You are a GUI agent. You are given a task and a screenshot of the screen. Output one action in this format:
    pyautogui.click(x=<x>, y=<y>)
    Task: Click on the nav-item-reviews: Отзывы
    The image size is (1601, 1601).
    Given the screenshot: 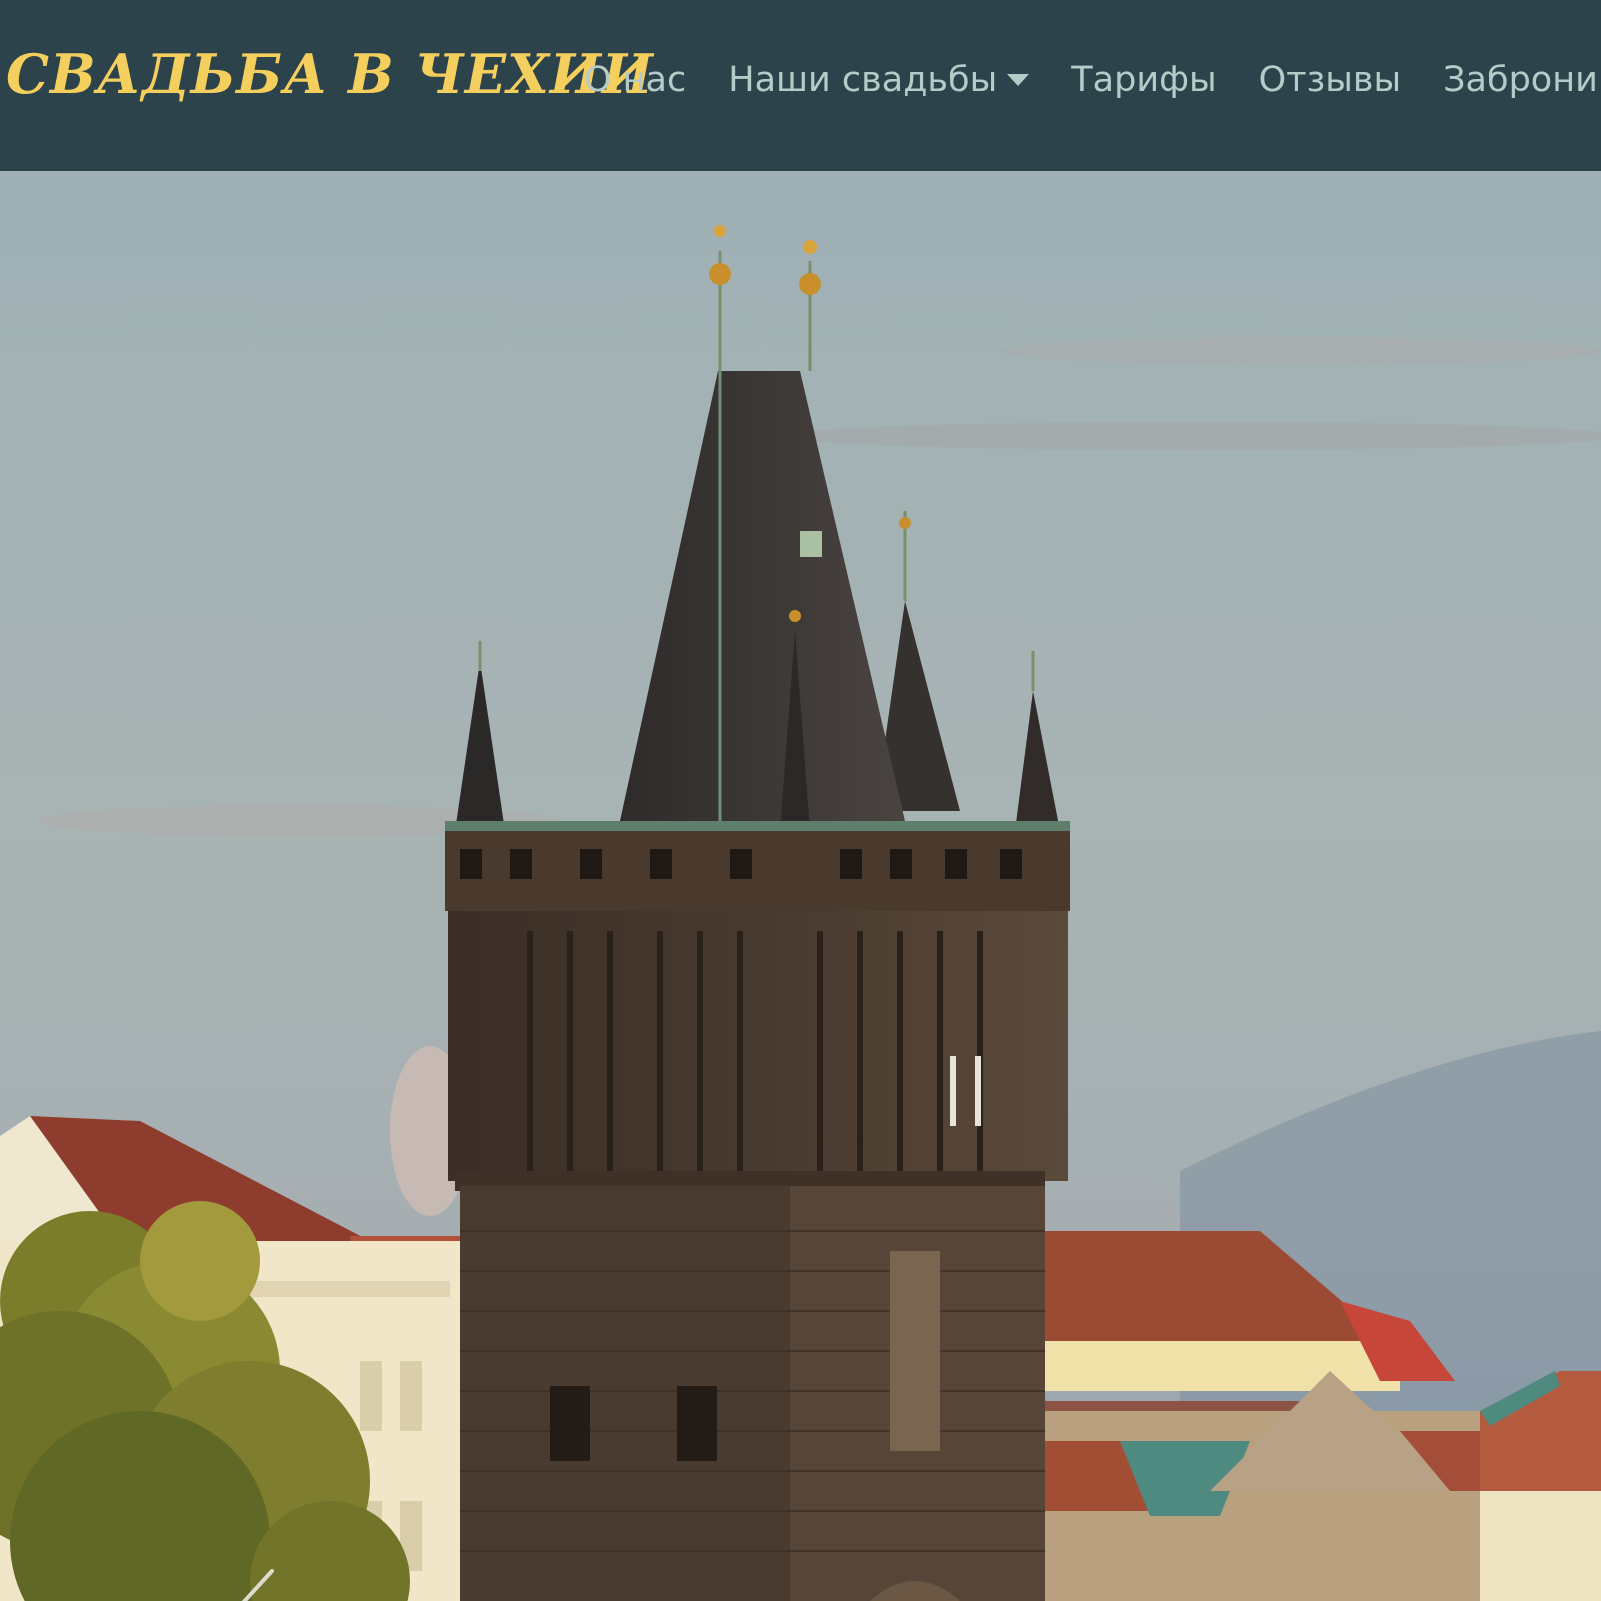 What is the action you would take?
    pyautogui.click(x=1330, y=80)
    